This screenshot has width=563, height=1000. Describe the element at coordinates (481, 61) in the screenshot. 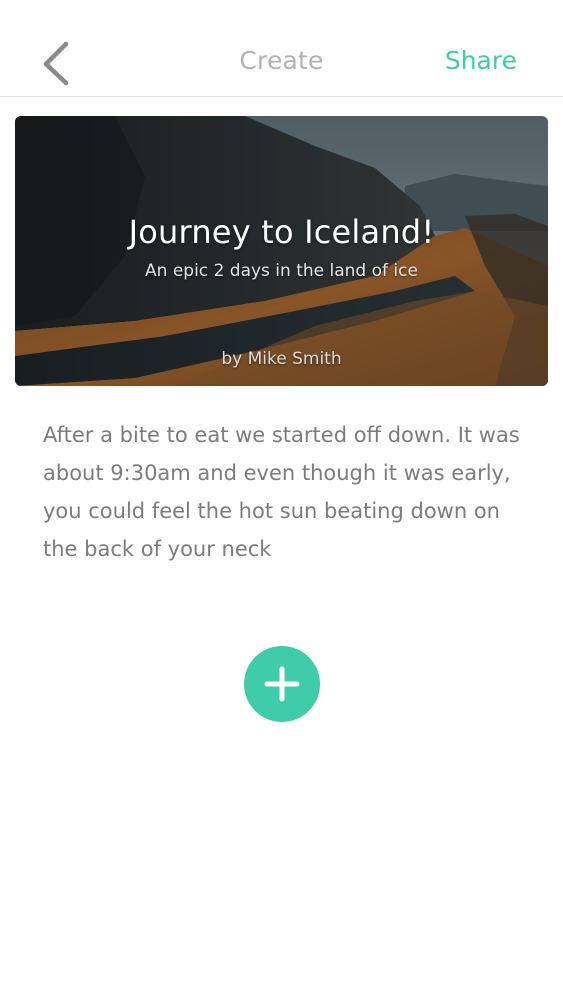

I see `share-button: Share` at that location.